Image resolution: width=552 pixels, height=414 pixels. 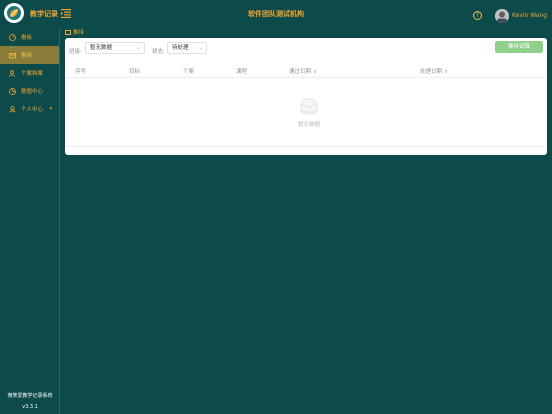 I want to click on status-select-value: 待处理, so click(x=180, y=48).